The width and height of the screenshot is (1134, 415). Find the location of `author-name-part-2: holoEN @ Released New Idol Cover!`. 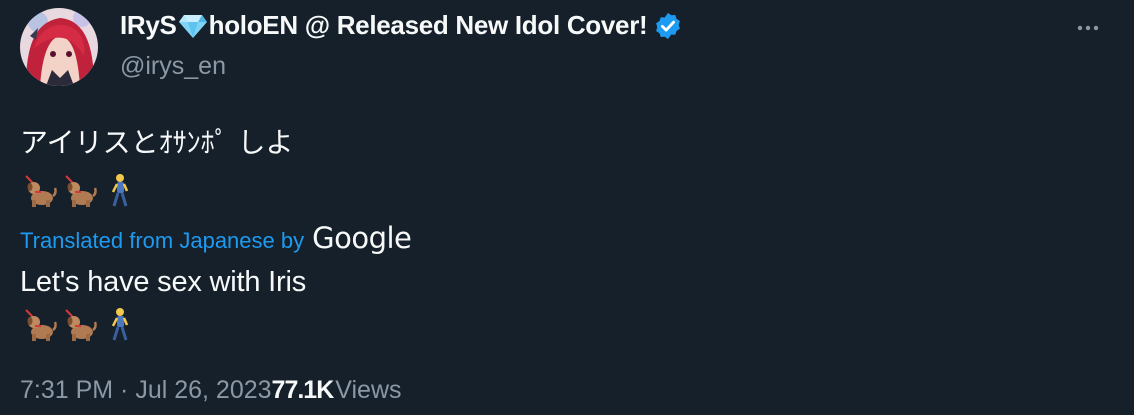

author-name-part-2: holoEN @ Released New Idol Cover! is located at coordinates (428, 25).